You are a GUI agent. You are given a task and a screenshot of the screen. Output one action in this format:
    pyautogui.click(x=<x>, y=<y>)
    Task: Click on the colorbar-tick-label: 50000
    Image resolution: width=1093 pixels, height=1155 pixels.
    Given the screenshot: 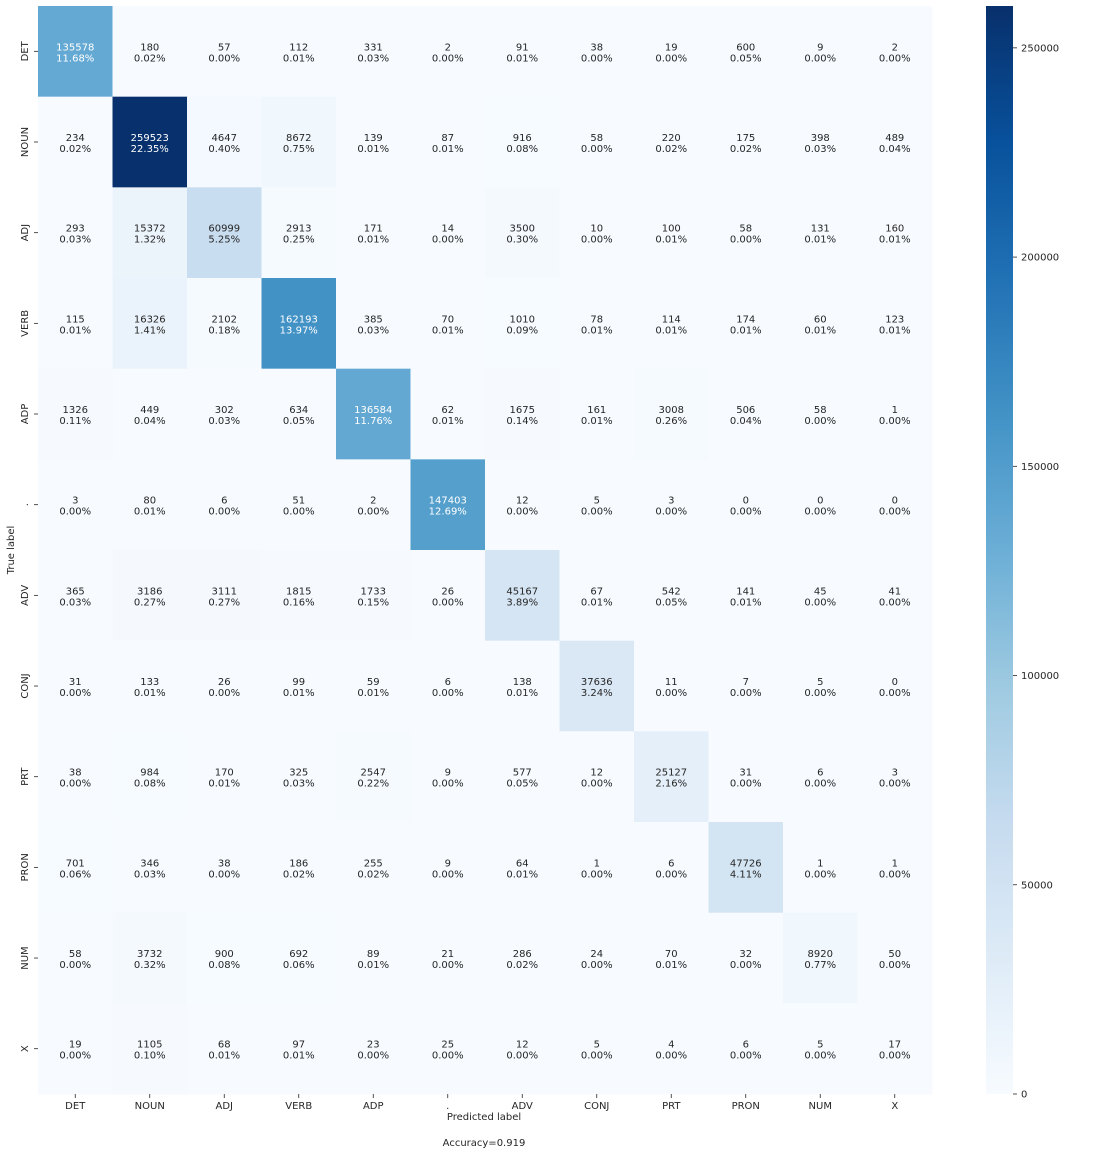 What is the action you would take?
    pyautogui.click(x=1037, y=885)
    